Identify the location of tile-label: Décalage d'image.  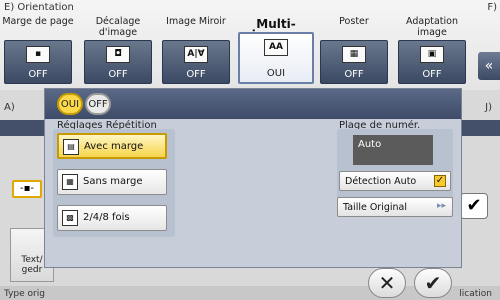
(118, 27).